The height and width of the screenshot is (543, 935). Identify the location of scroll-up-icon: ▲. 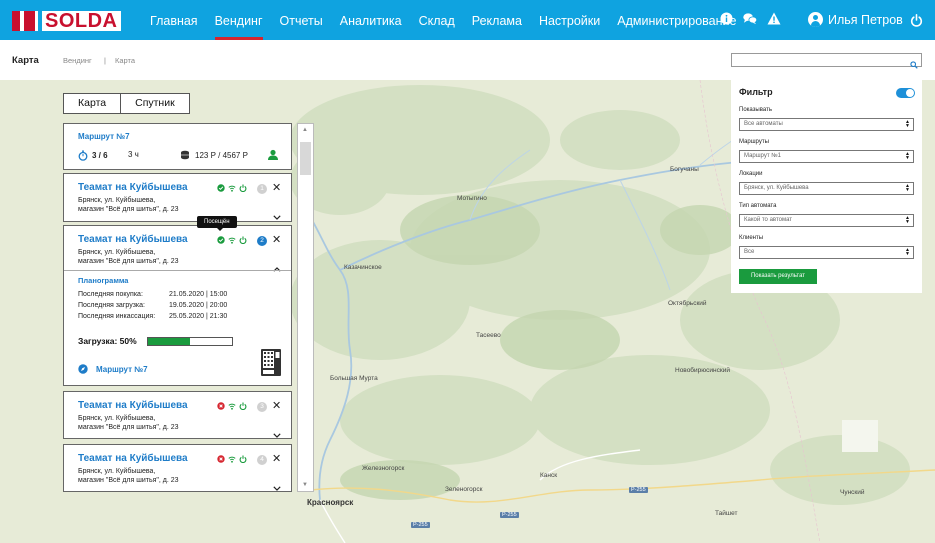
(305, 130).